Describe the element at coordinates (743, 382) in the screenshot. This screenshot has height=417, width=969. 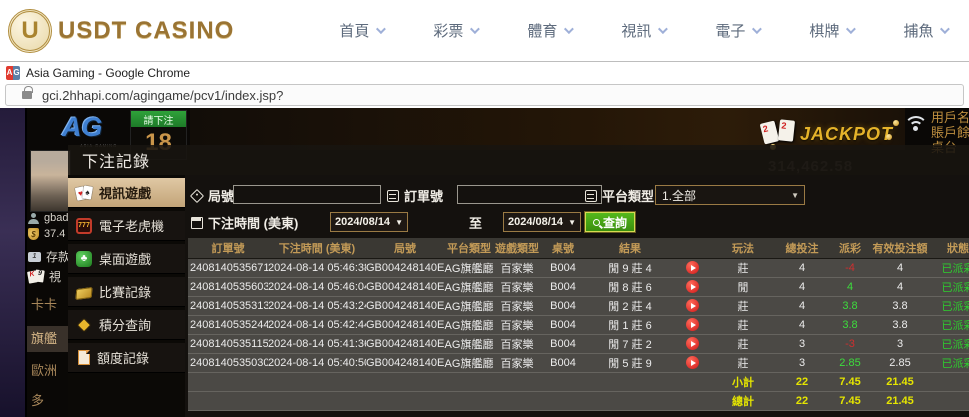
I see `summary-label: 小計` at that location.